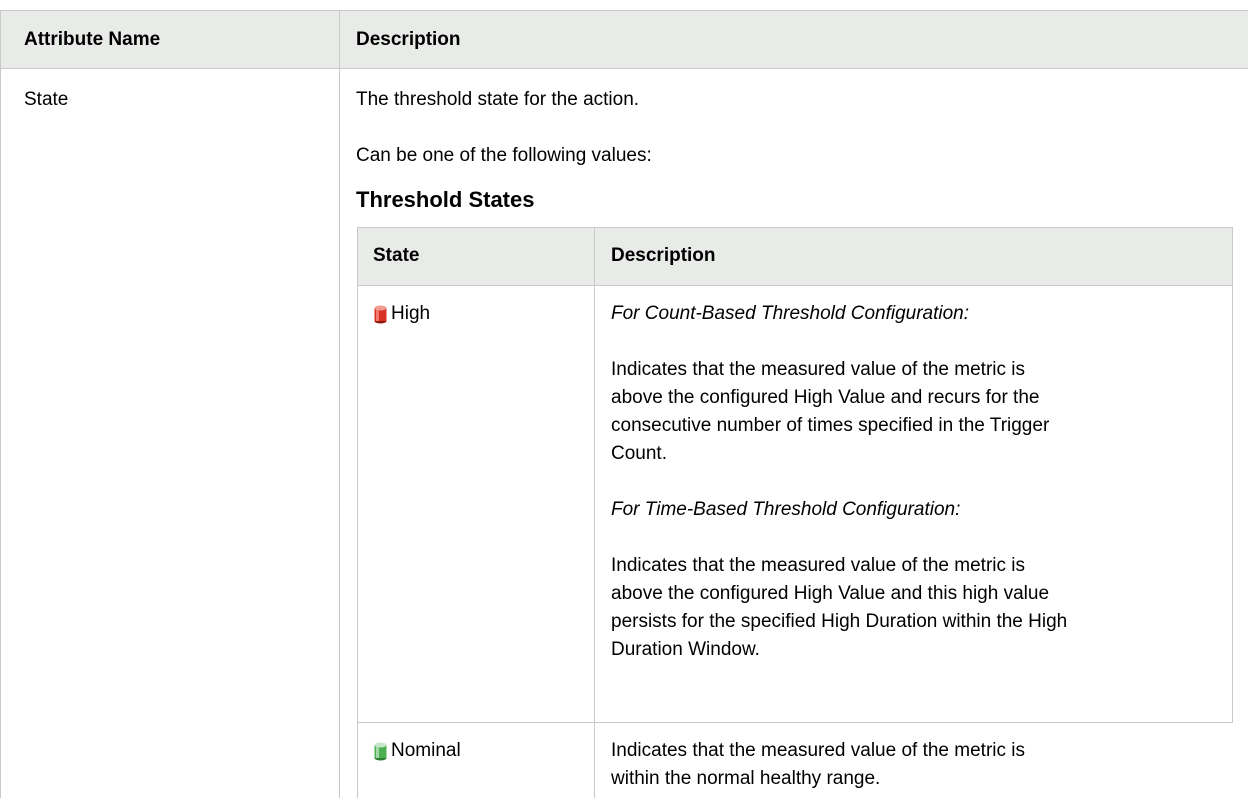 This screenshot has width=1248, height=798. I want to click on header-state: State, so click(396, 255).